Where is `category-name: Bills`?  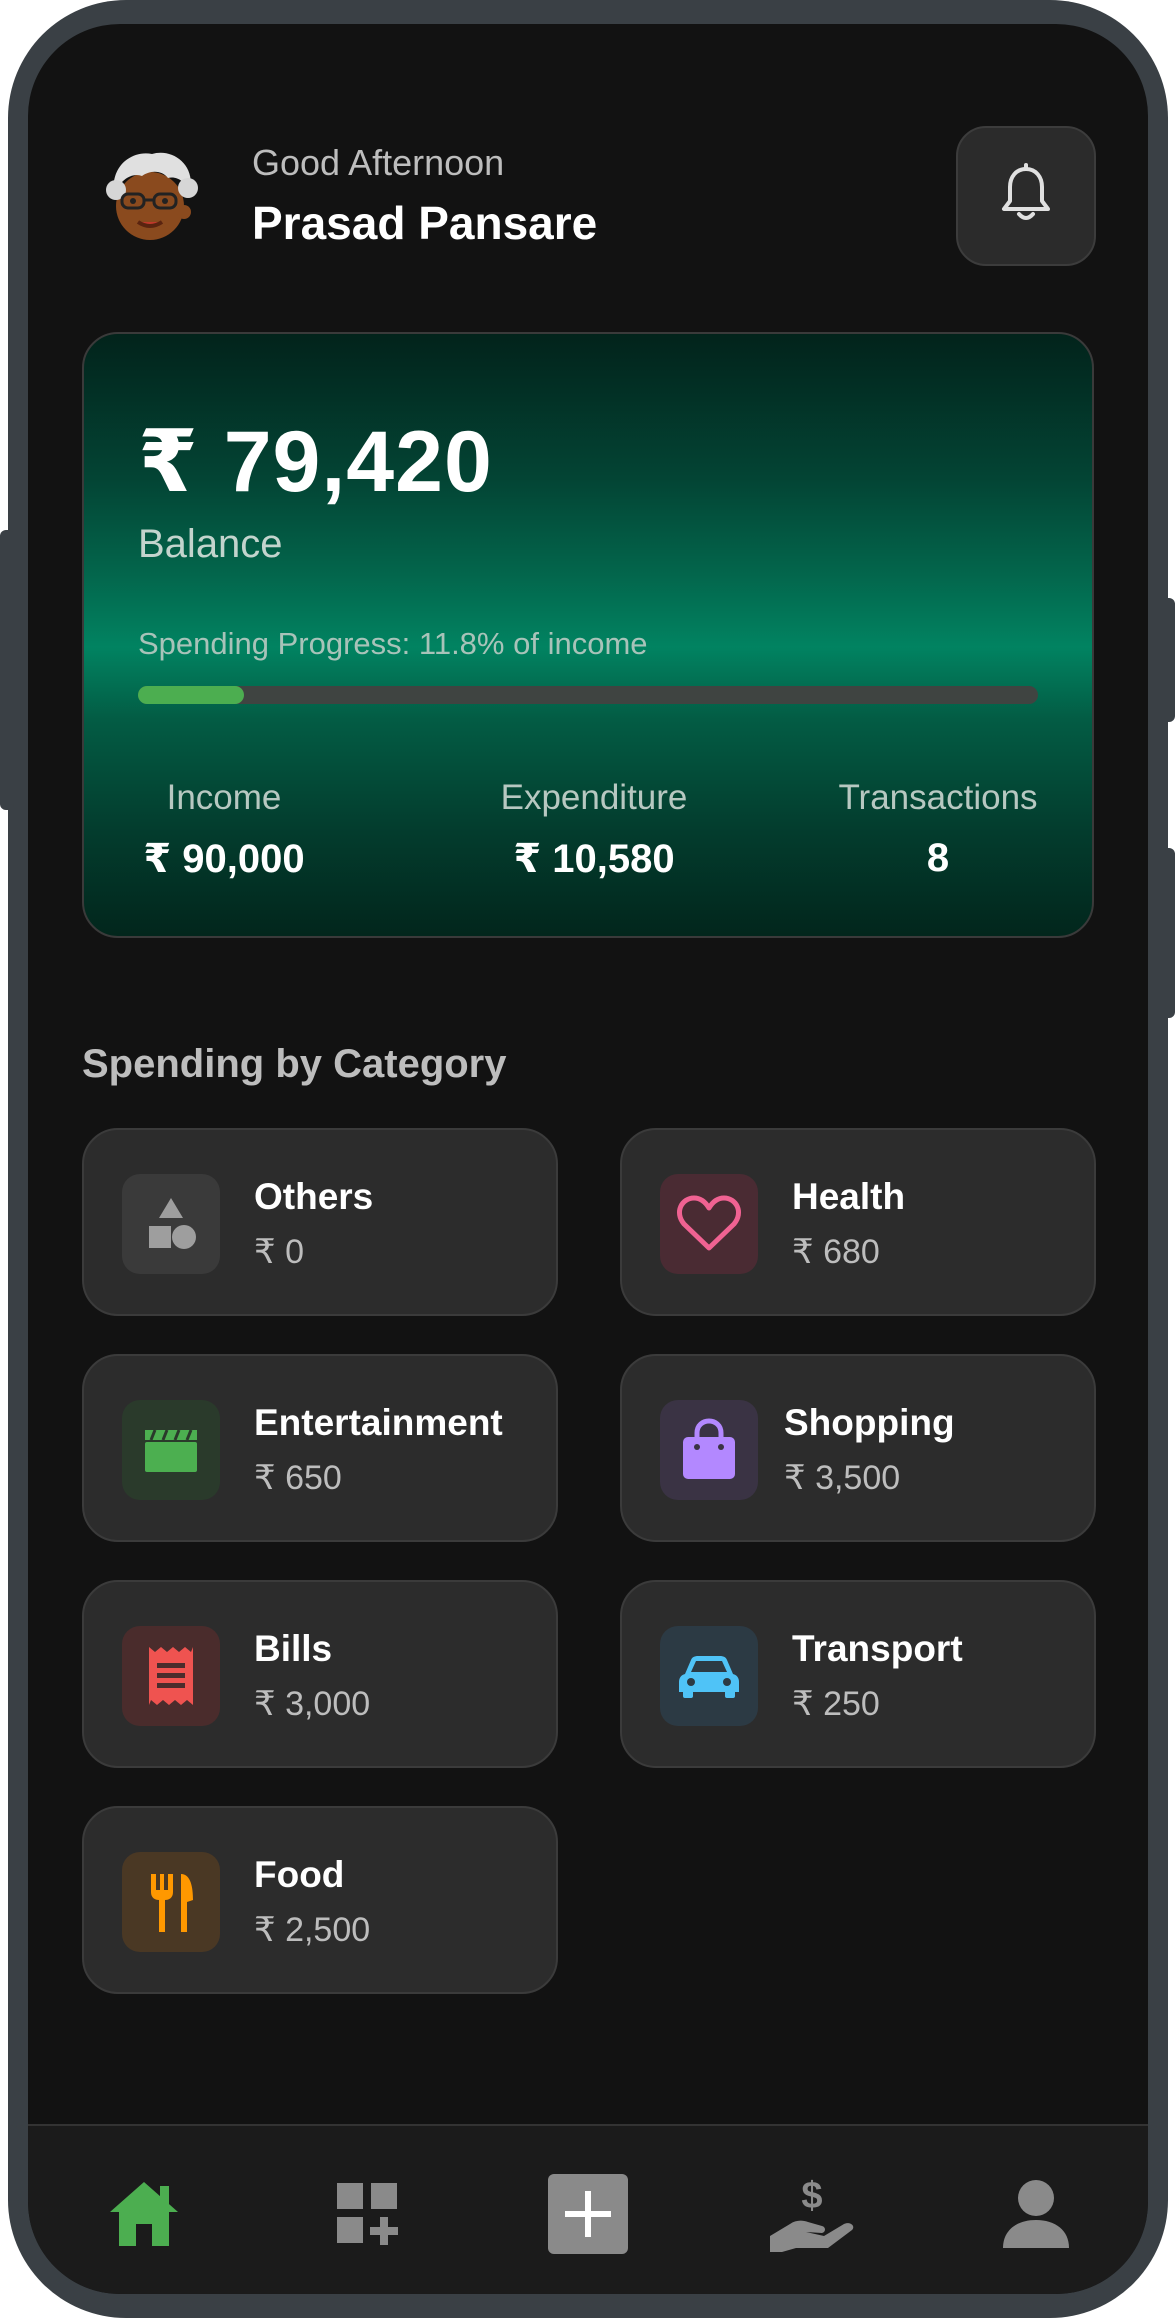
category-name: Bills is located at coordinates (293, 1648).